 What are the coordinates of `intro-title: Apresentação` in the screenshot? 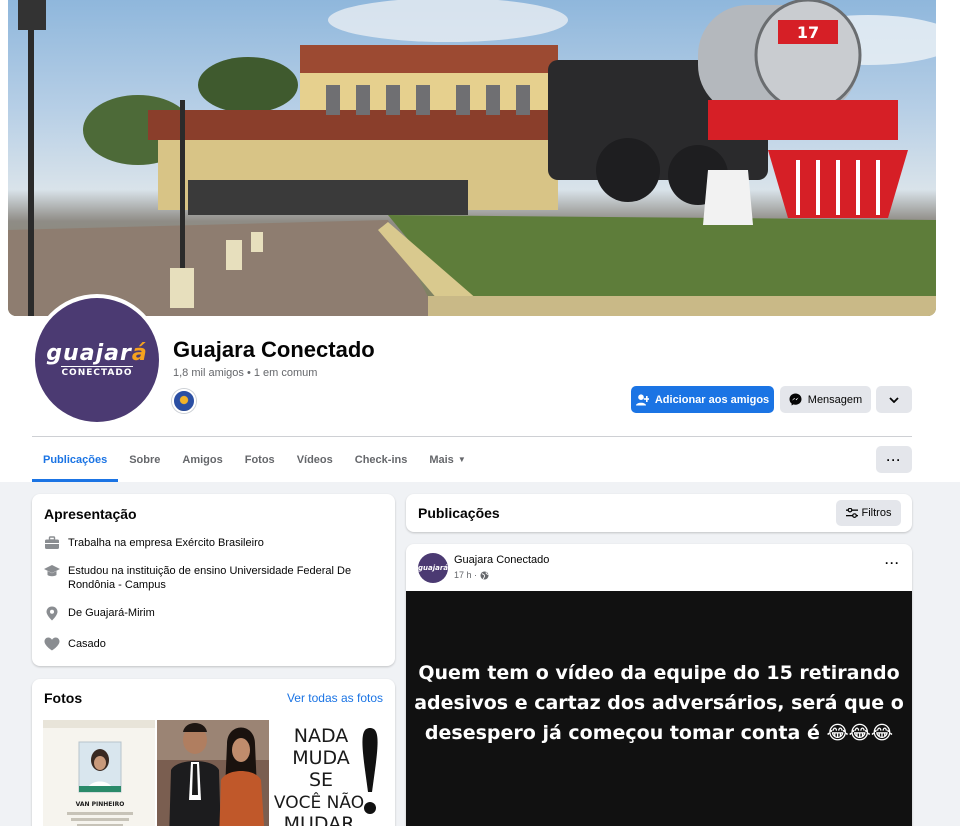 It's located at (90, 514).